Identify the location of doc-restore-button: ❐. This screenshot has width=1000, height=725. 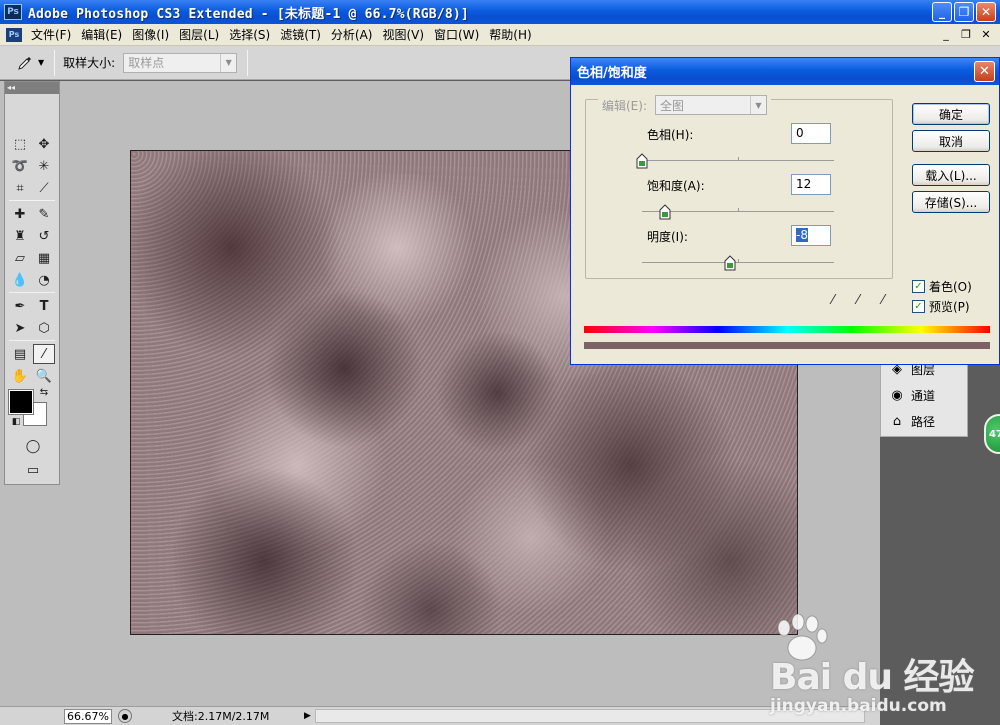
(966, 34).